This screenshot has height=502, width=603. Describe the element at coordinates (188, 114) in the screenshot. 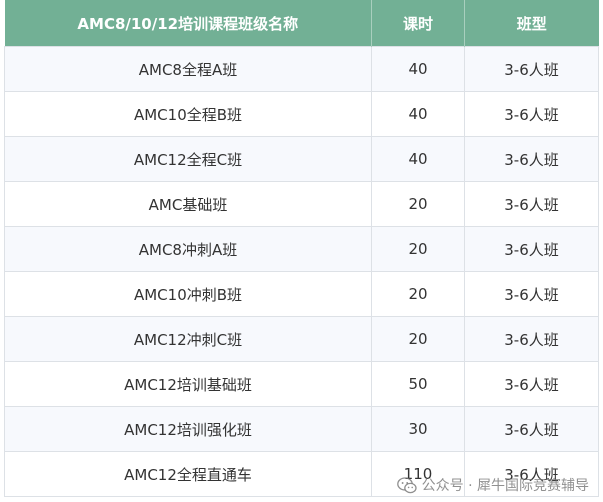

I see `course-name-cell: AMC10全程B班` at that location.